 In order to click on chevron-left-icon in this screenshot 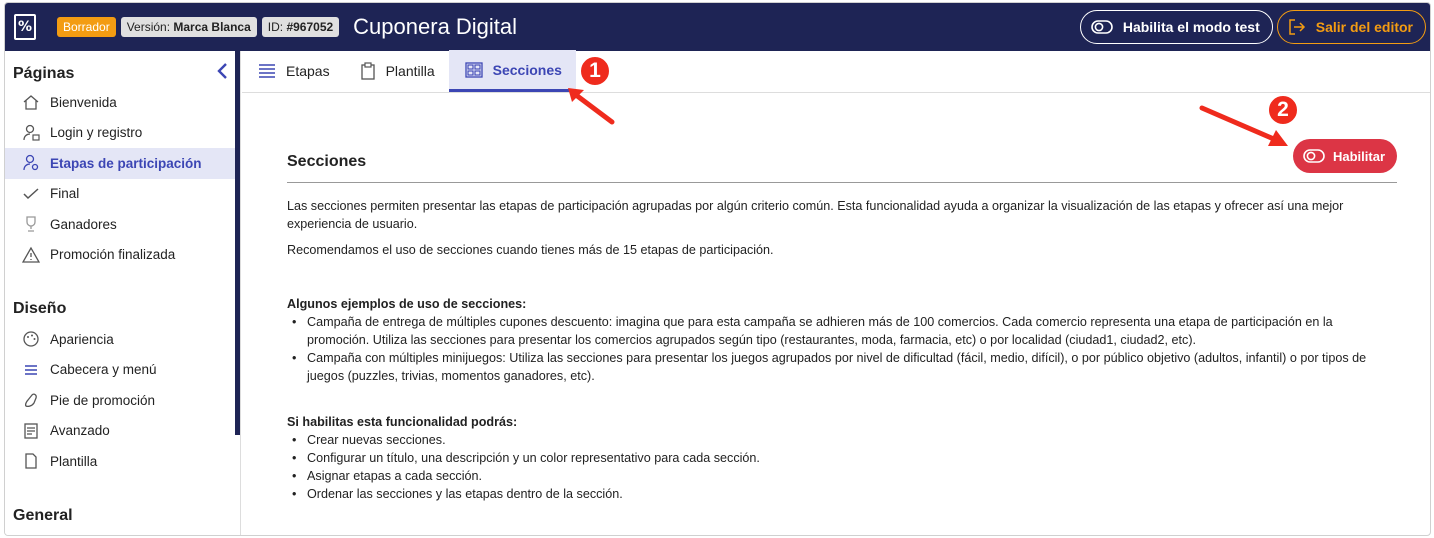, I will do `click(222, 74)`.